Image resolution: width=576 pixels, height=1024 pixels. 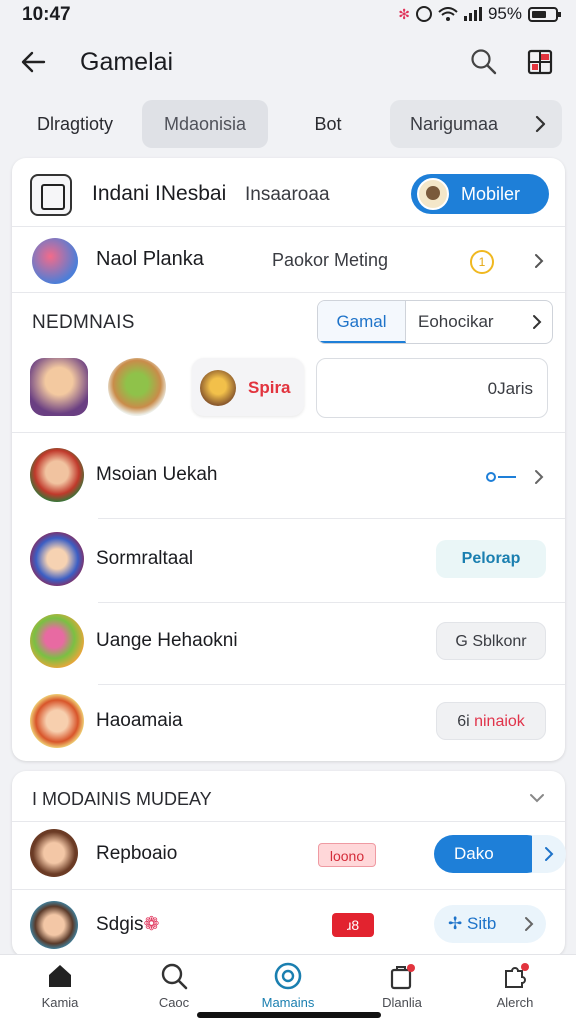 I want to click on segment-control: Gamal Eohocikar, so click(x=435, y=322).